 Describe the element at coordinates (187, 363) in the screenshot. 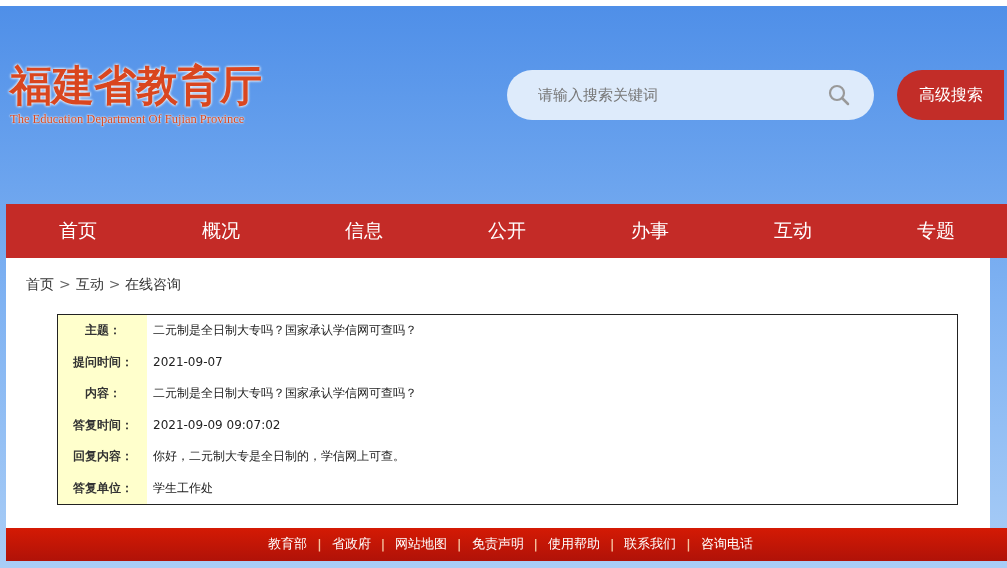

I see `field-value: 2021-09-07` at that location.